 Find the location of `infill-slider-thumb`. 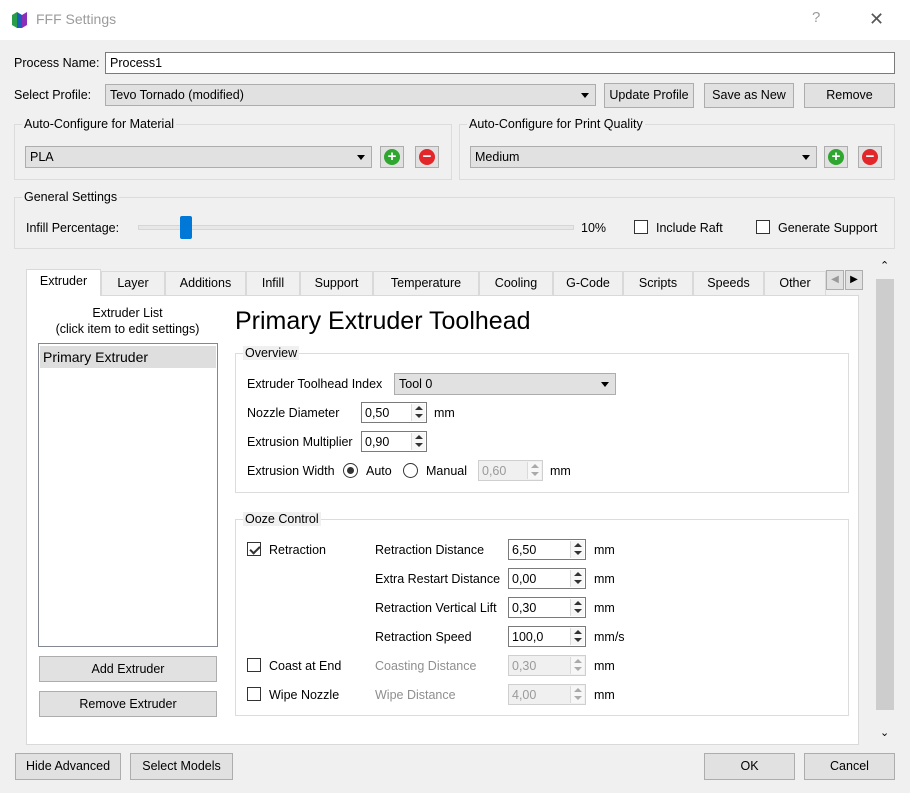

infill-slider-thumb is located at coordinates (186, 227).